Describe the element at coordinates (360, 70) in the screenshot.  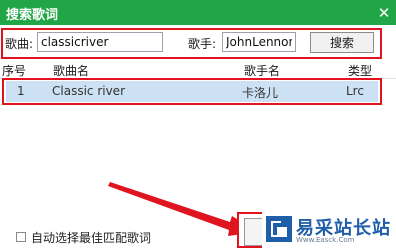
I see `header-type: 类型` at that location.